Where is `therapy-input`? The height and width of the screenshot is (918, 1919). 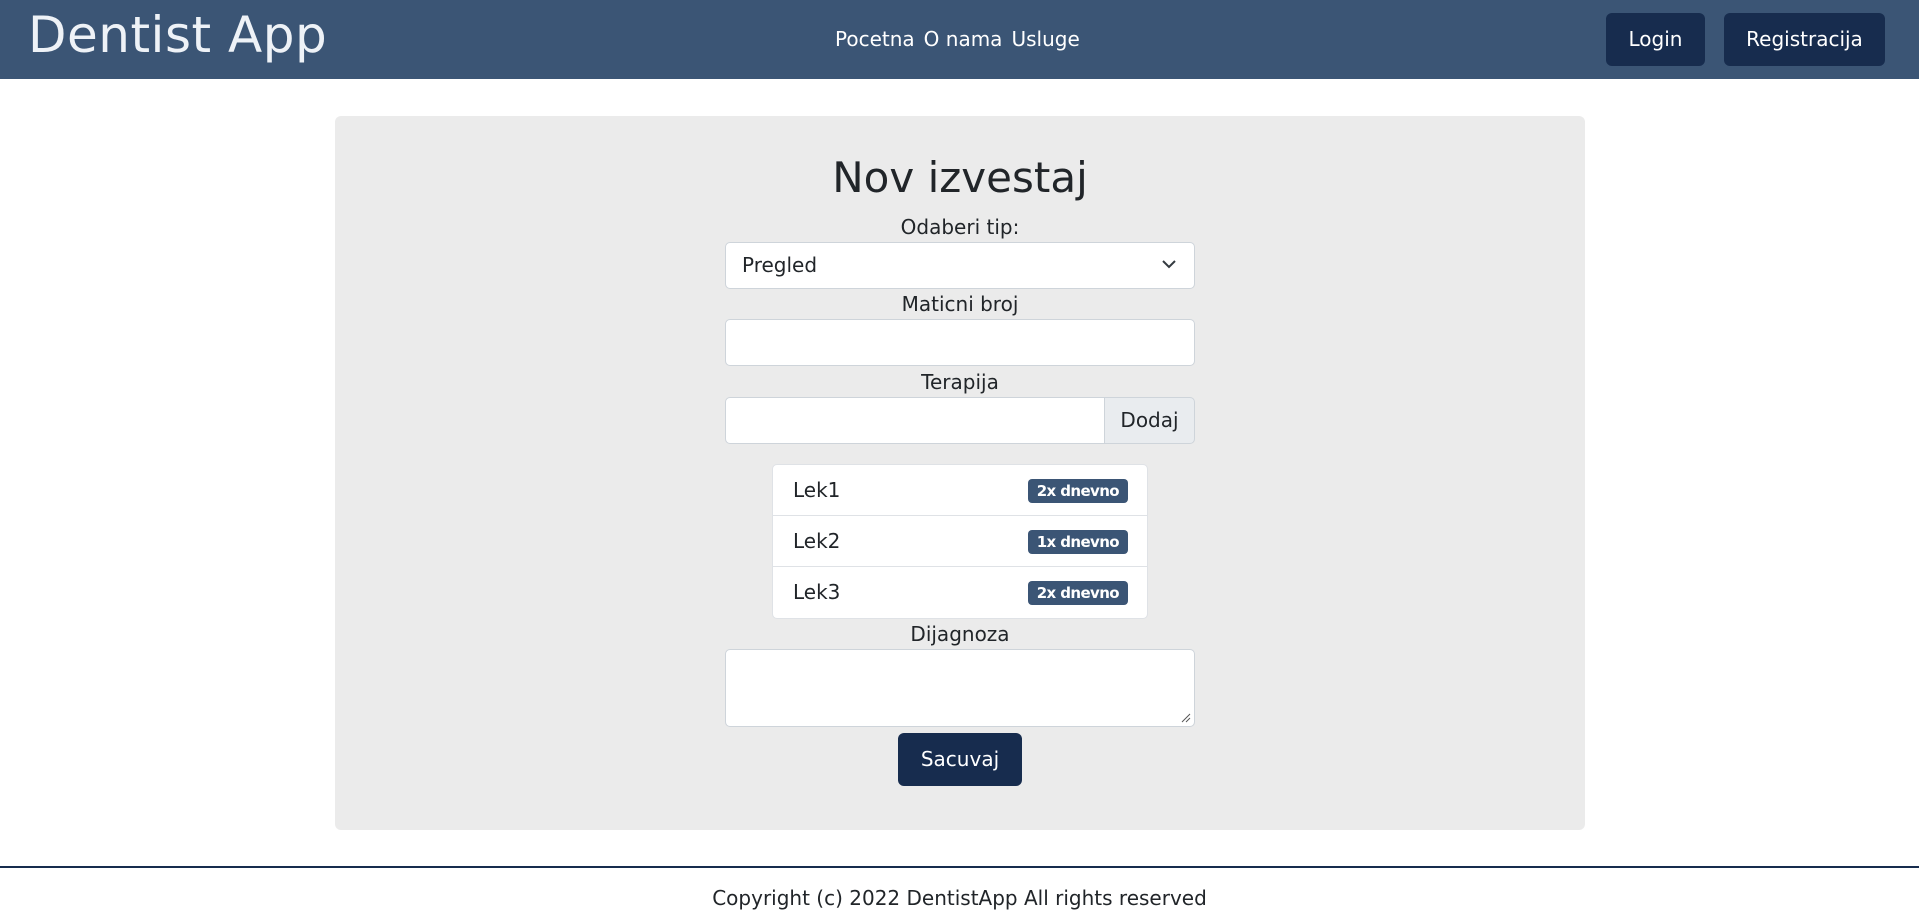
therapy-input is located at coordinates (915, 420).